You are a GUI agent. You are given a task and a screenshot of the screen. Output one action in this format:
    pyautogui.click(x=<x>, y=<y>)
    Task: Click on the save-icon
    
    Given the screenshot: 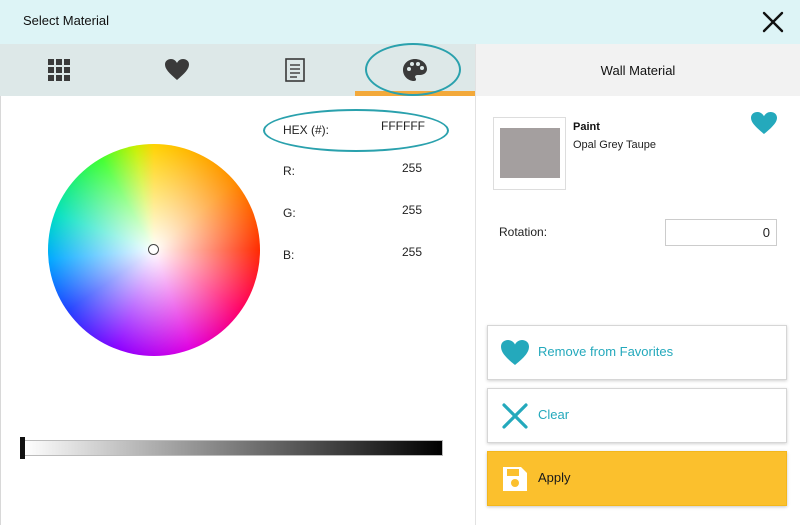 What is the action you would take?
    pyautogui.click(x=515, y=479)
    